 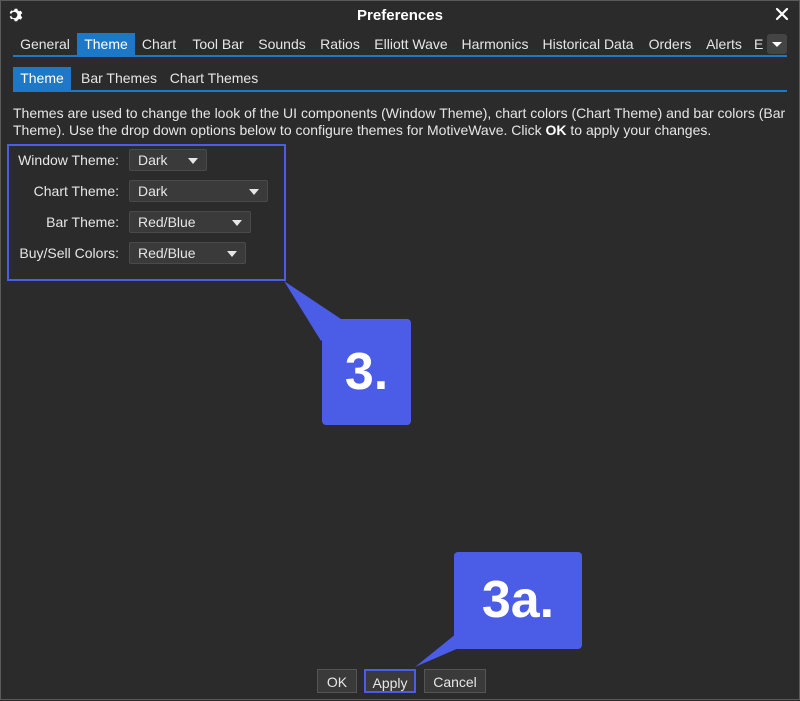 What do you see at coordinates (337, 681) in the screenshot?
I see `ok-button: OK` at bounding box center [337, 681].